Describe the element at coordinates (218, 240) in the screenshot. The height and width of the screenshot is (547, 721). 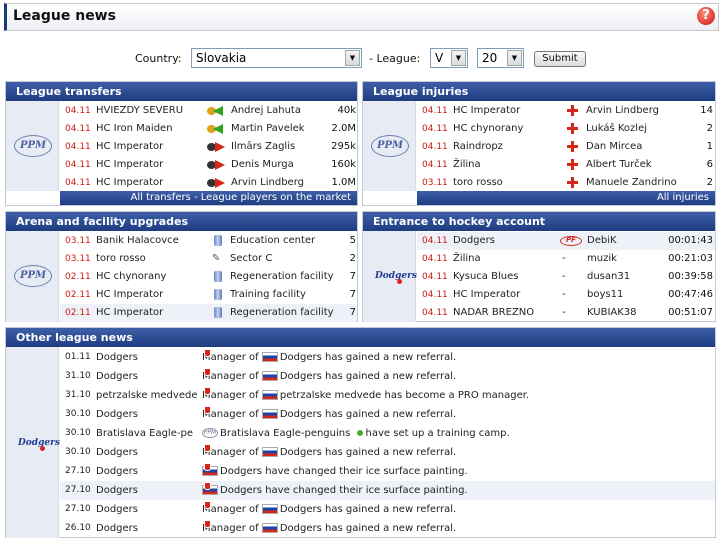
I see `facility-icon` at that location.